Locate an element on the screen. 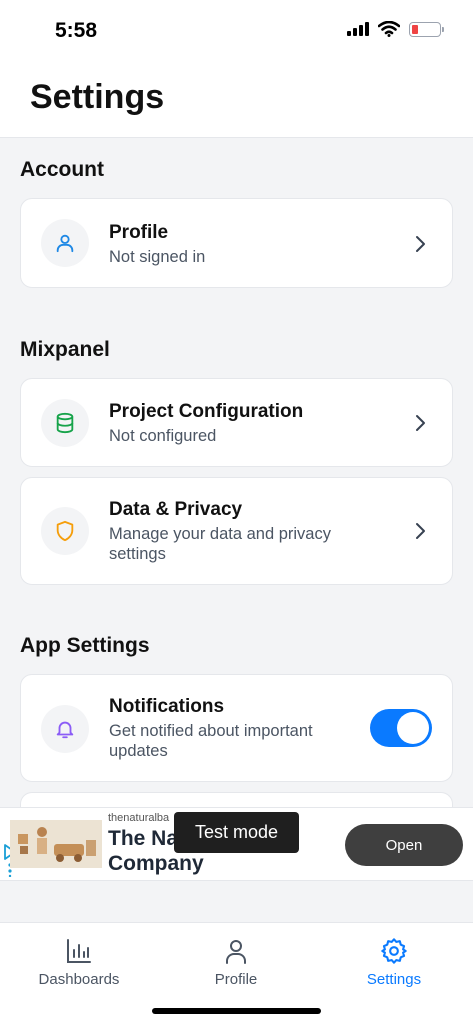 This screenshot has width=473, height=1024. section-title-account: Account is located at coordinates (62, 169).